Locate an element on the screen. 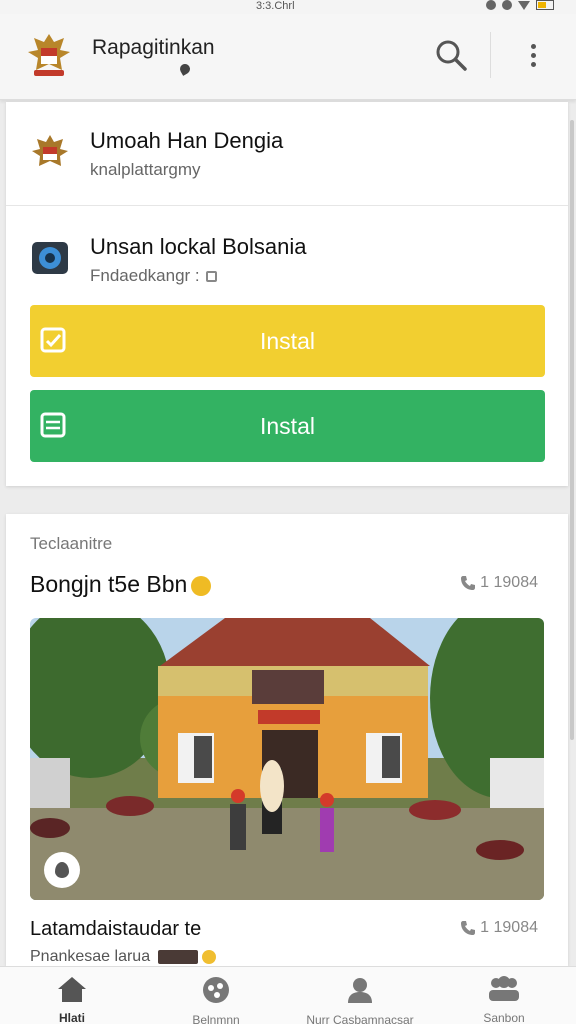 The height and width of the screenshot is (1024, 576). wifi-icon is located at coordinates (524, 5).